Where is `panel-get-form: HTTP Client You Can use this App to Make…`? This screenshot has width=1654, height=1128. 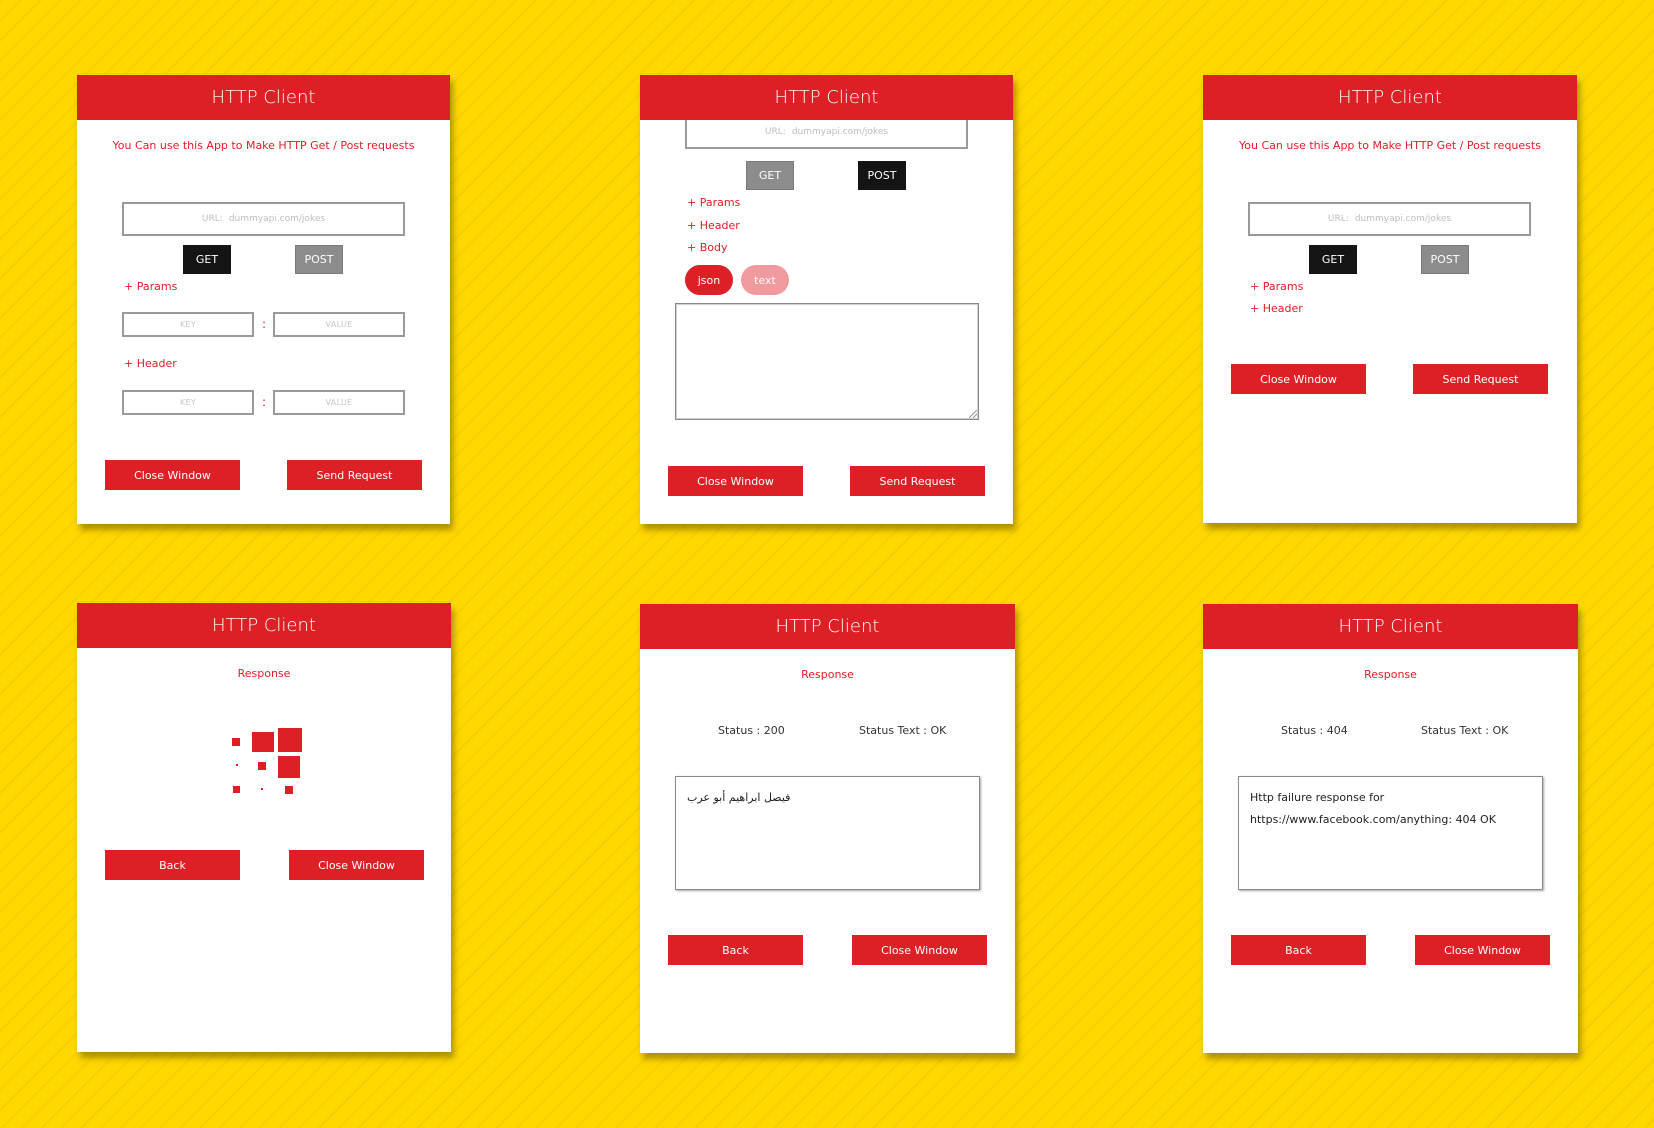 panel-get-form: HTTP Client You Can use this App to Make… is located at coordinates (263, 299).